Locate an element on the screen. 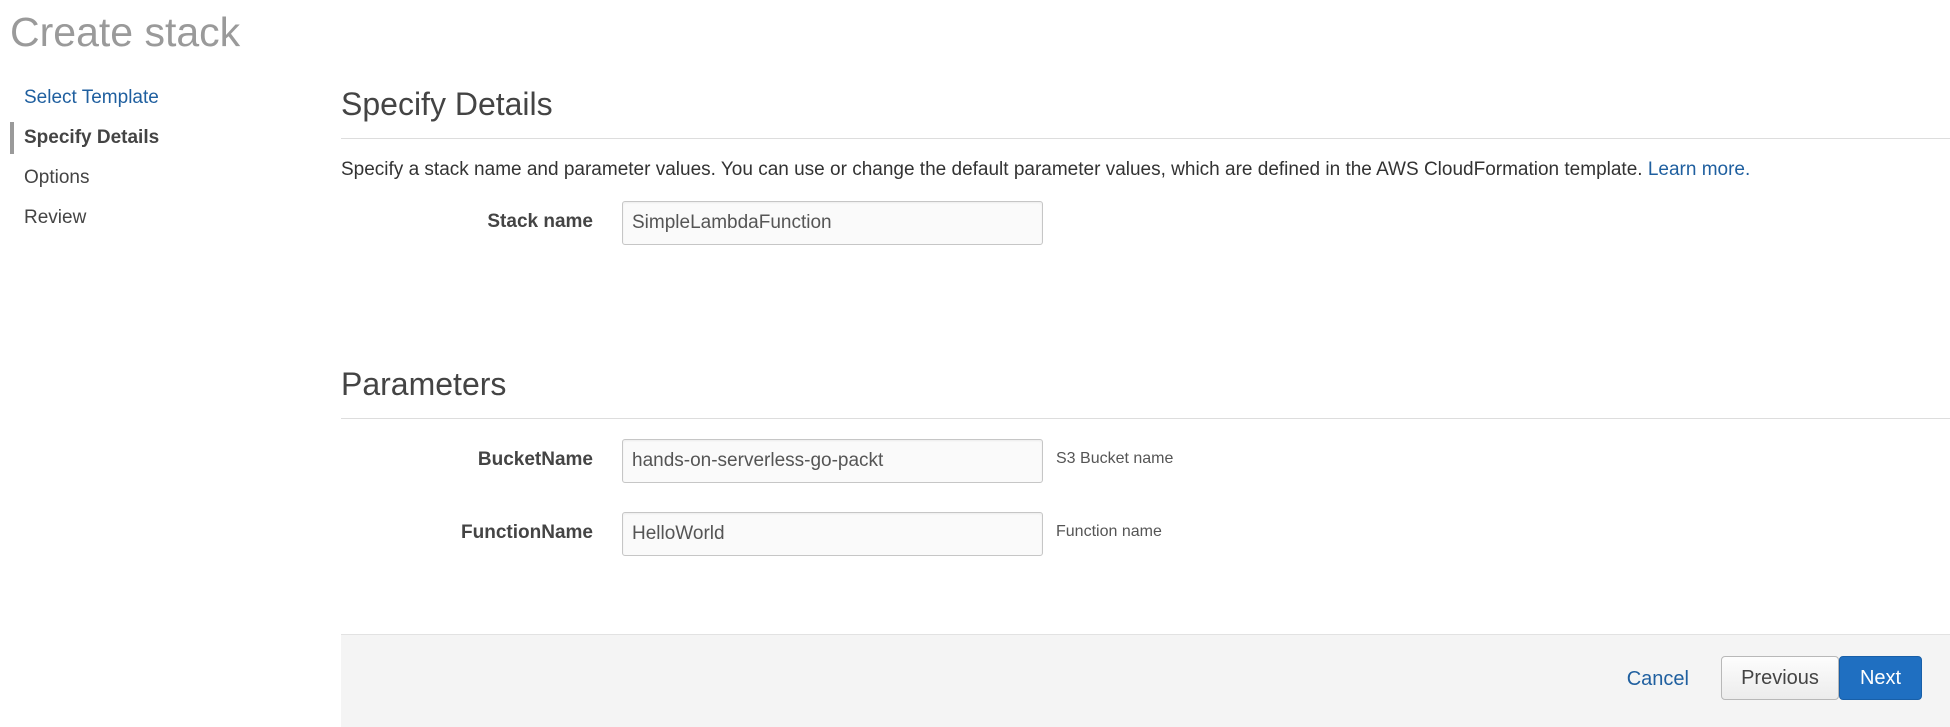 Image resolution: width=1950 pixels, height=727 pixels. bucket-name-hint: S3 Bucket name is located at coordinates (1115, 458).